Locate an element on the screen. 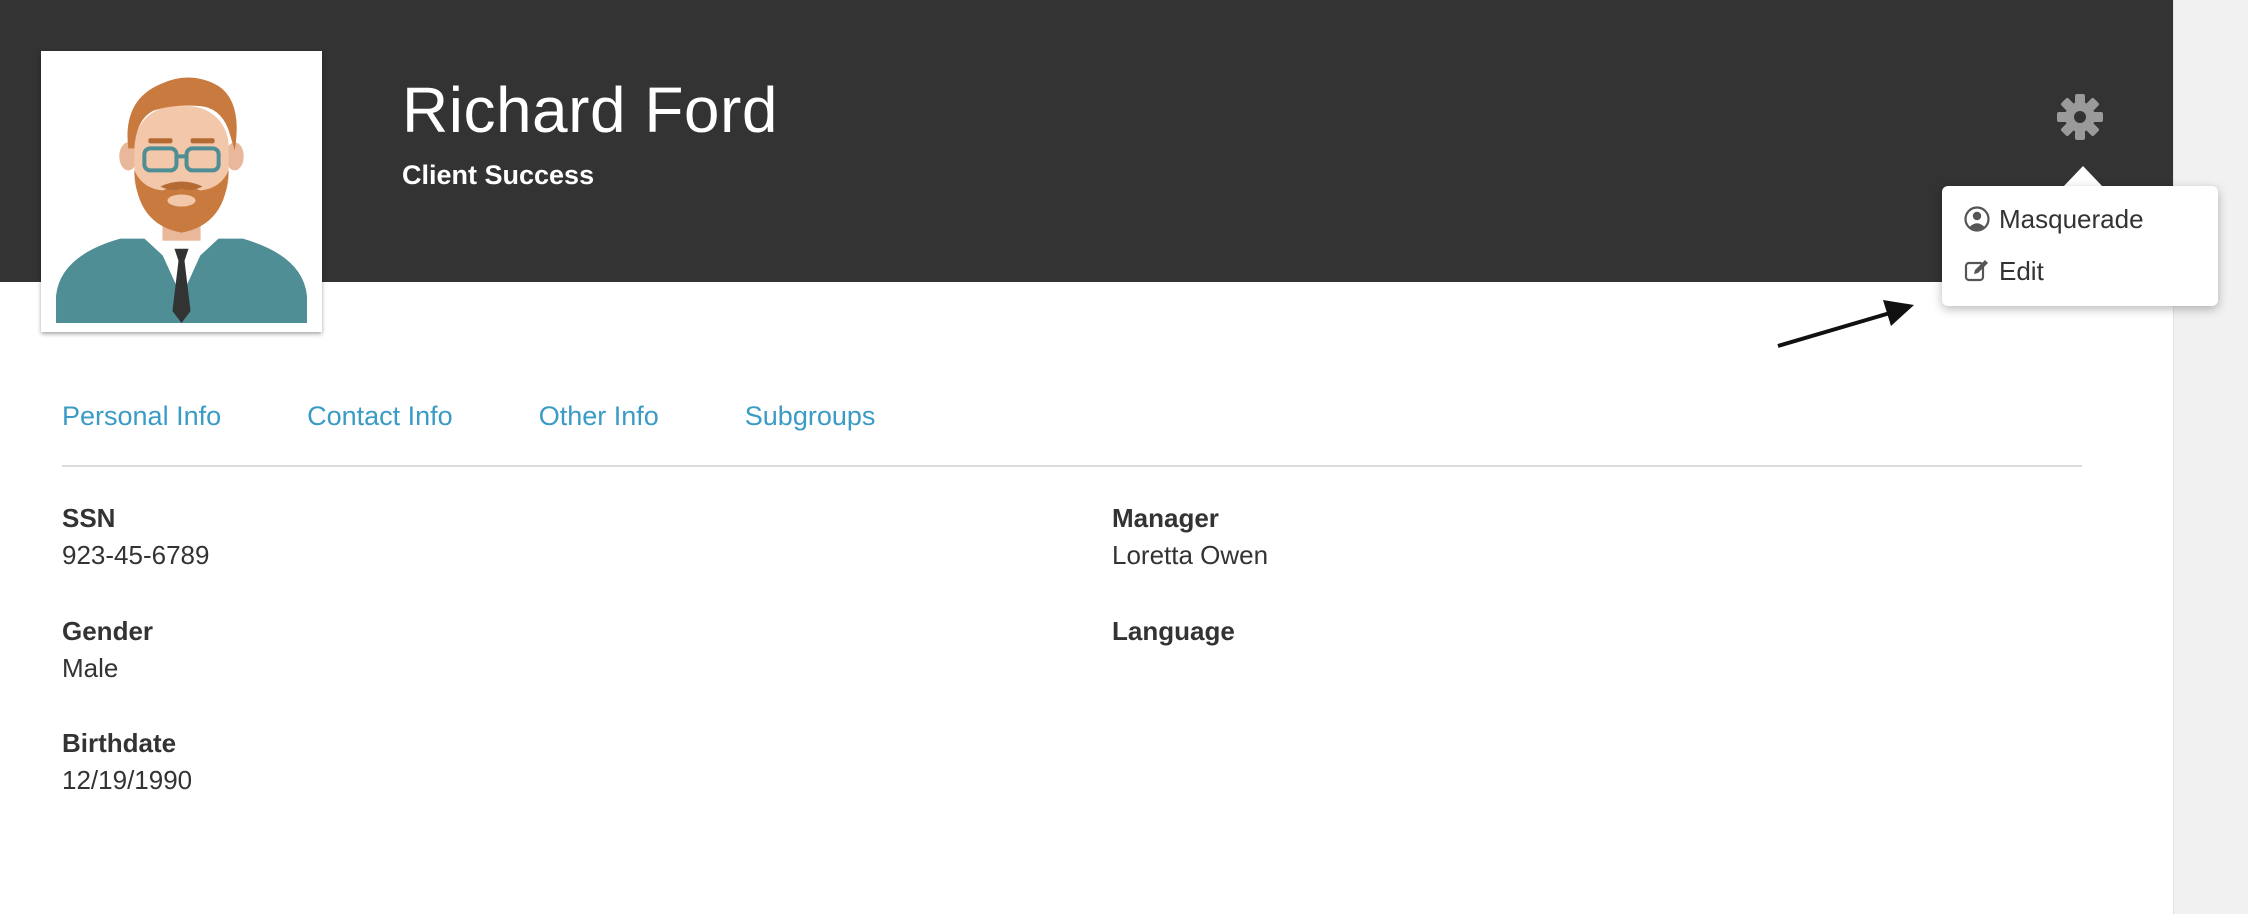  annotation-arrow is located at coordinates (1845, 324).